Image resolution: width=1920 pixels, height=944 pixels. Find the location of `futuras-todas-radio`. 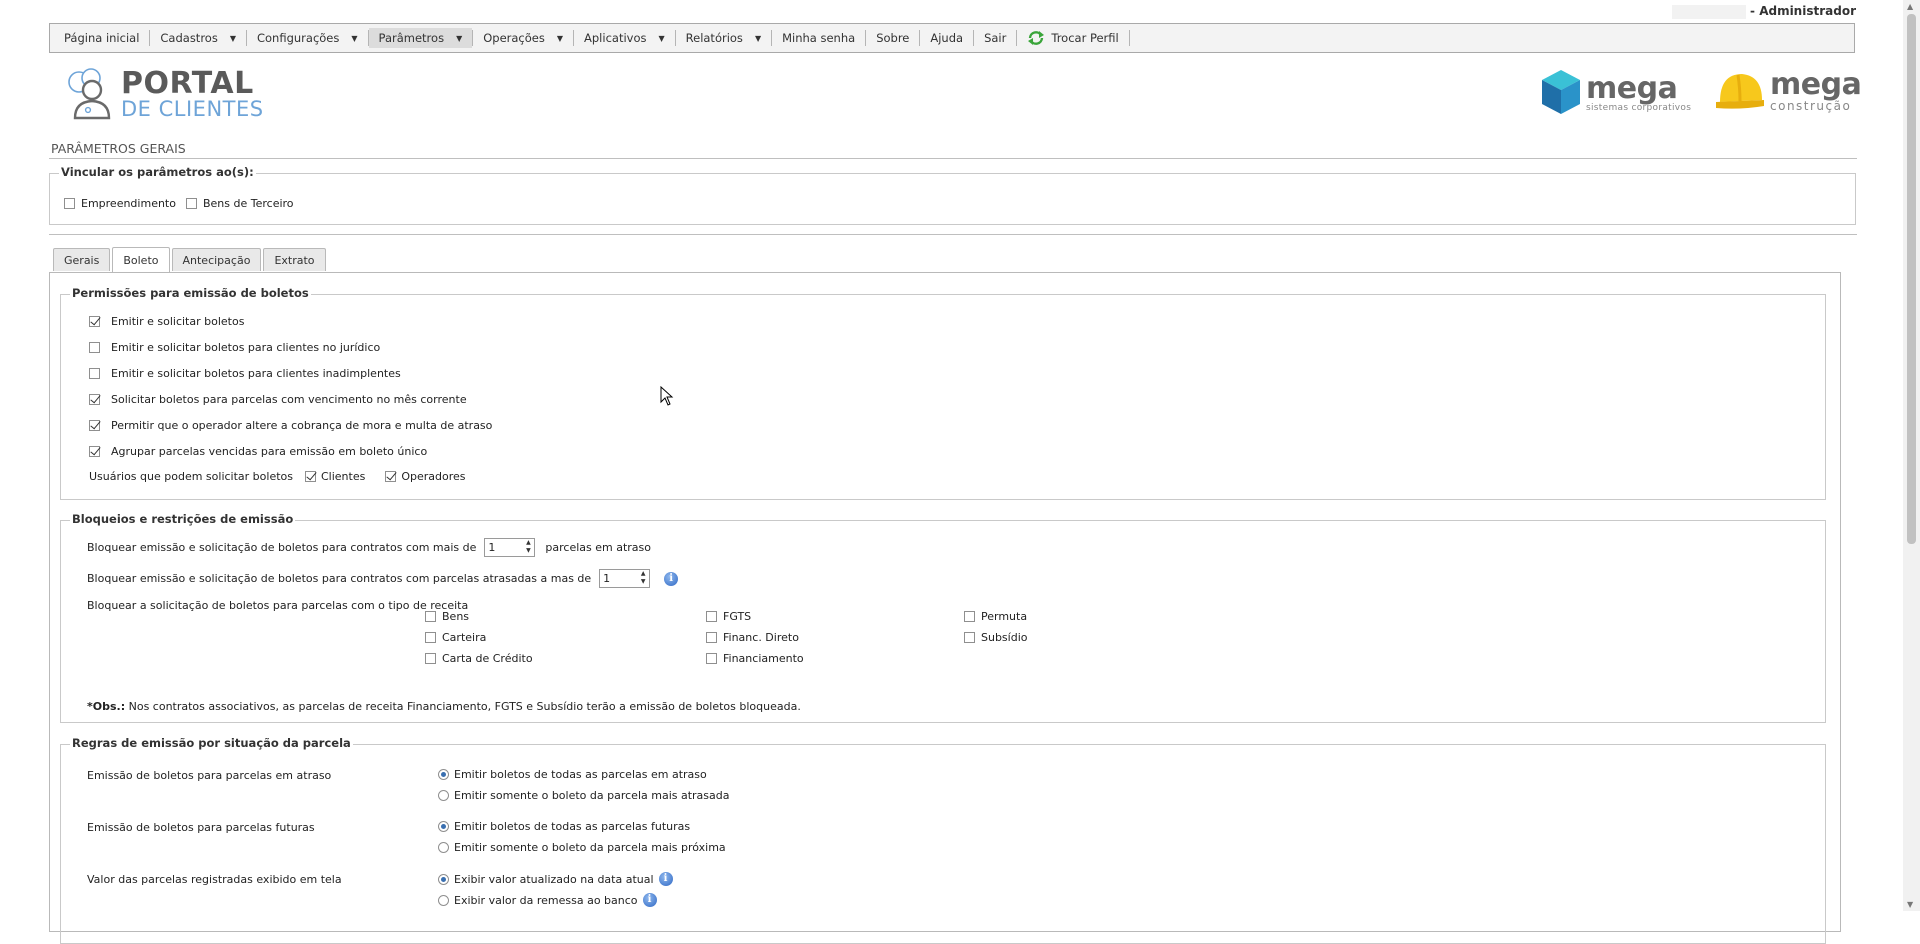

futuras-todas-radio is located at coordinates (443, 826).